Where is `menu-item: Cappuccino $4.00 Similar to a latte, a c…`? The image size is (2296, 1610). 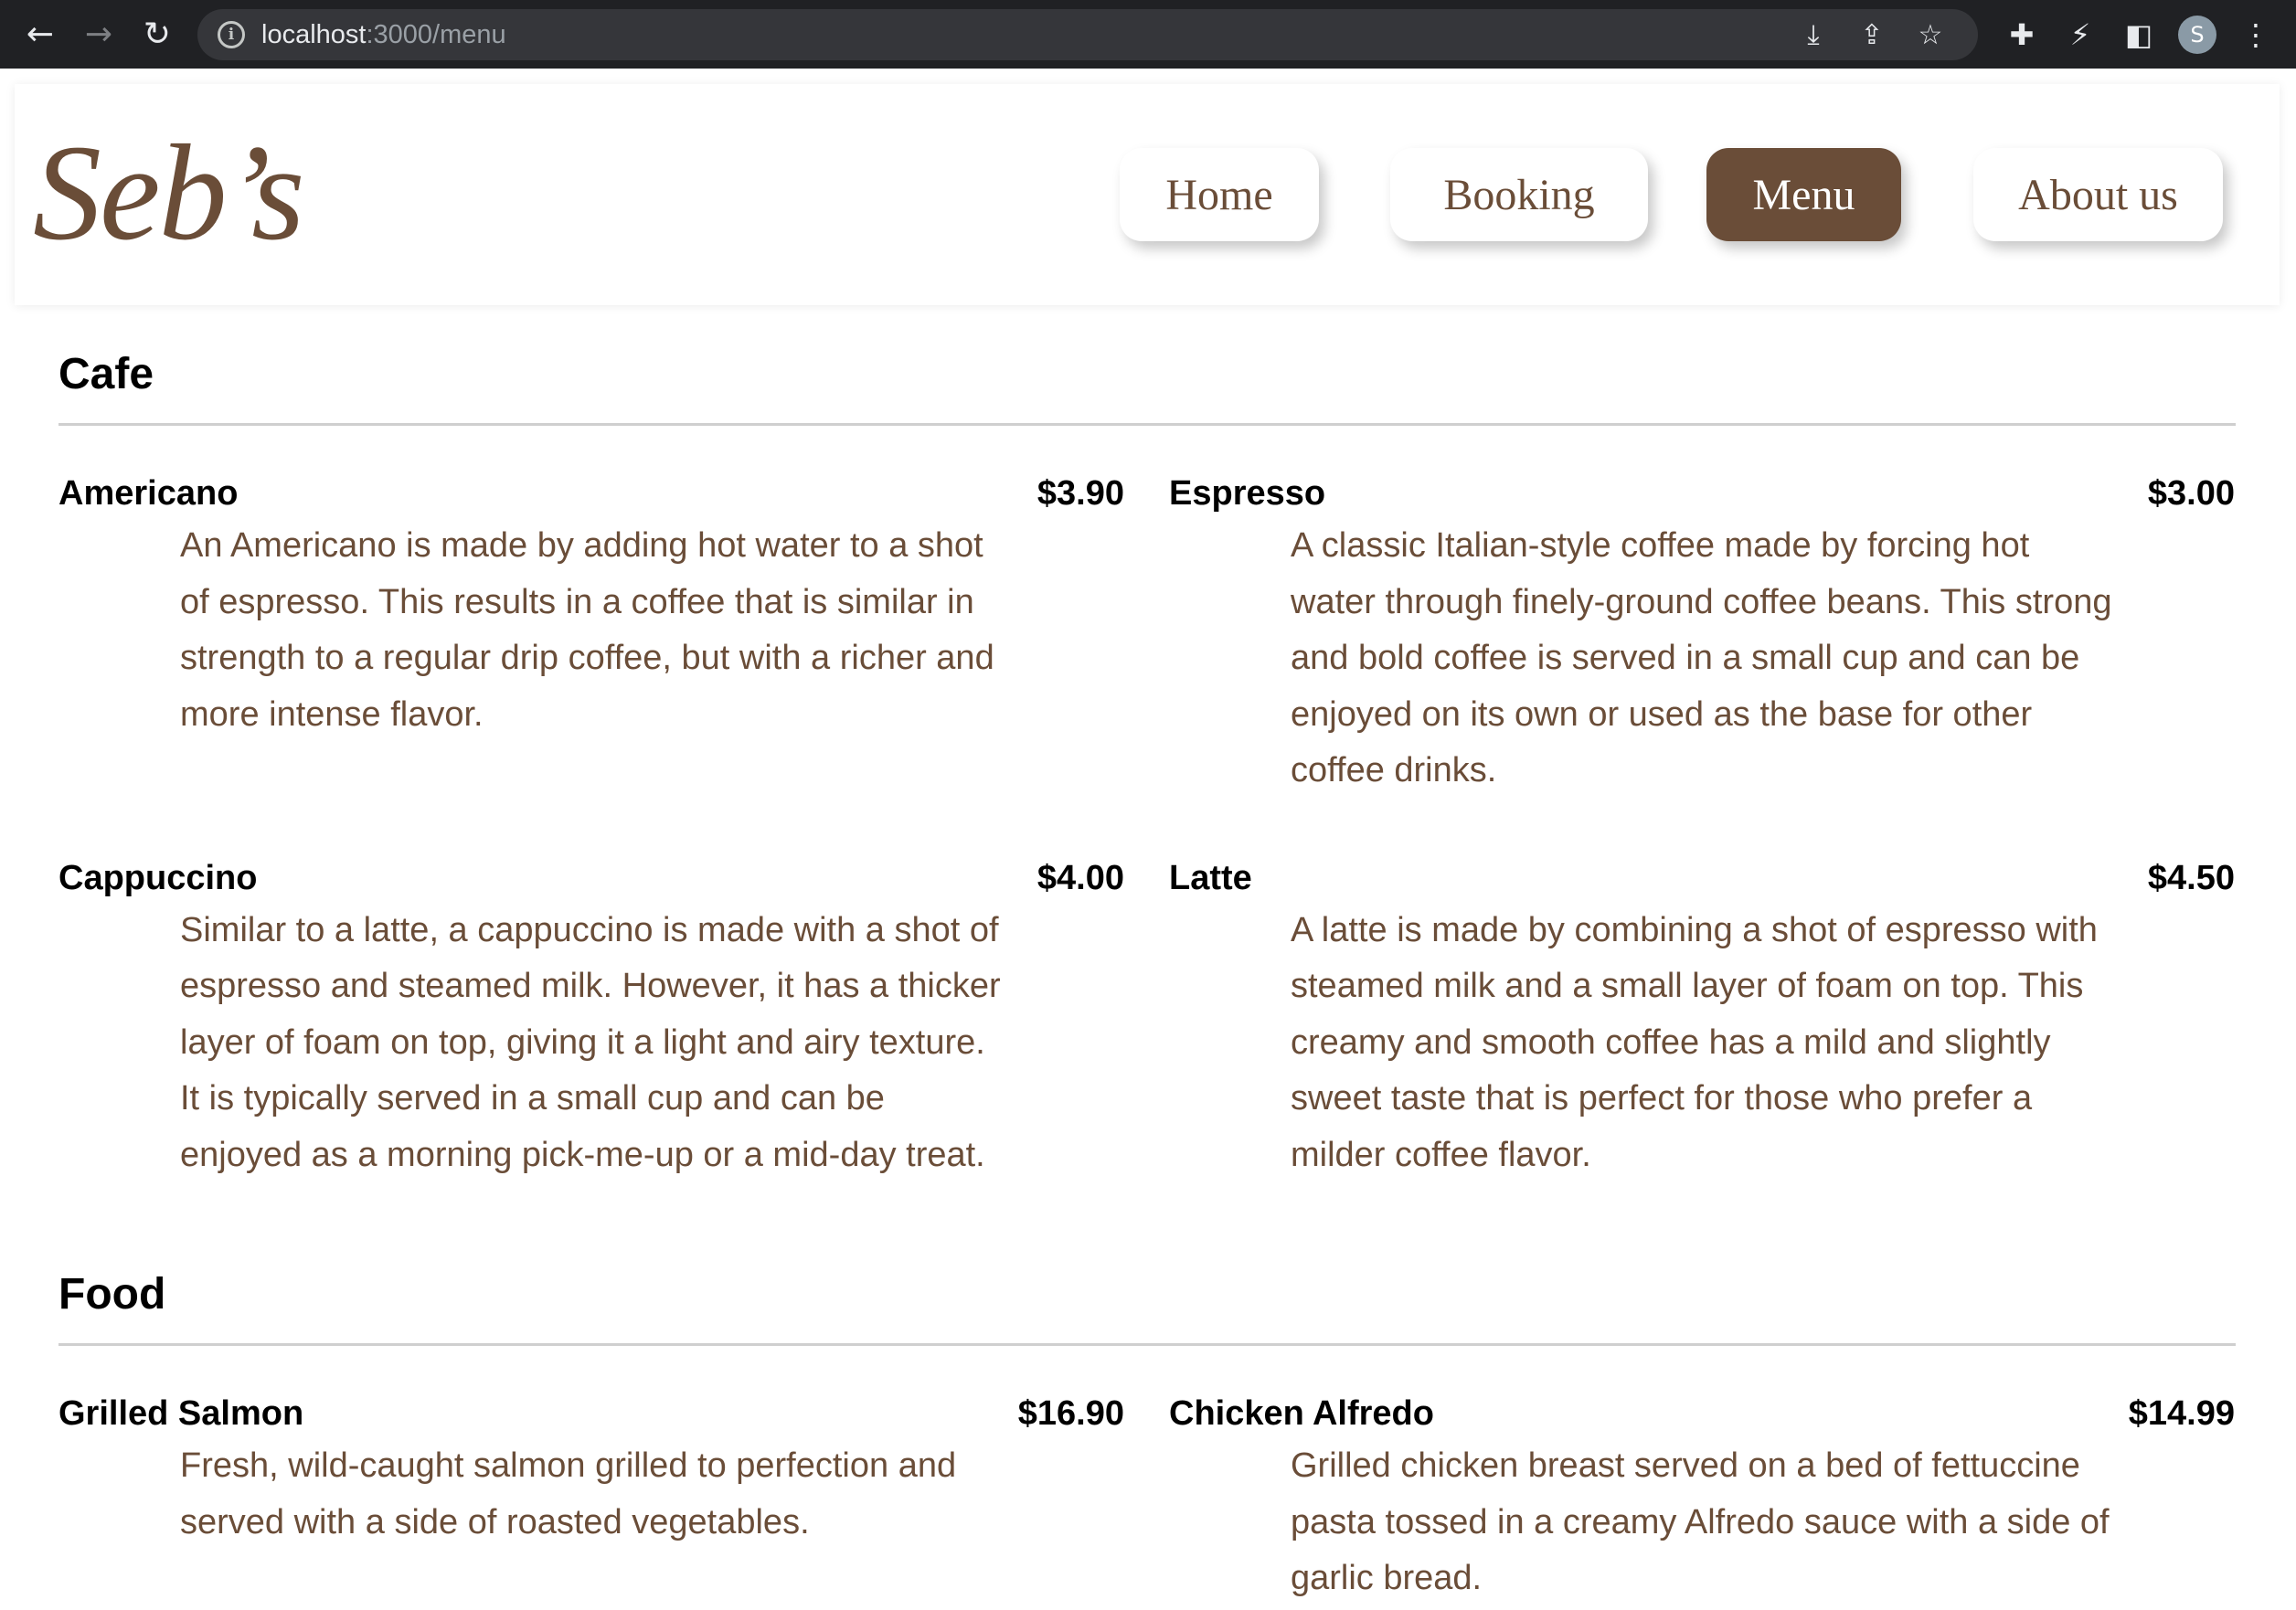
menu-item: Cappuccino $4.00 Similar to a latte, a c… is located at coordinates (591, 1020).